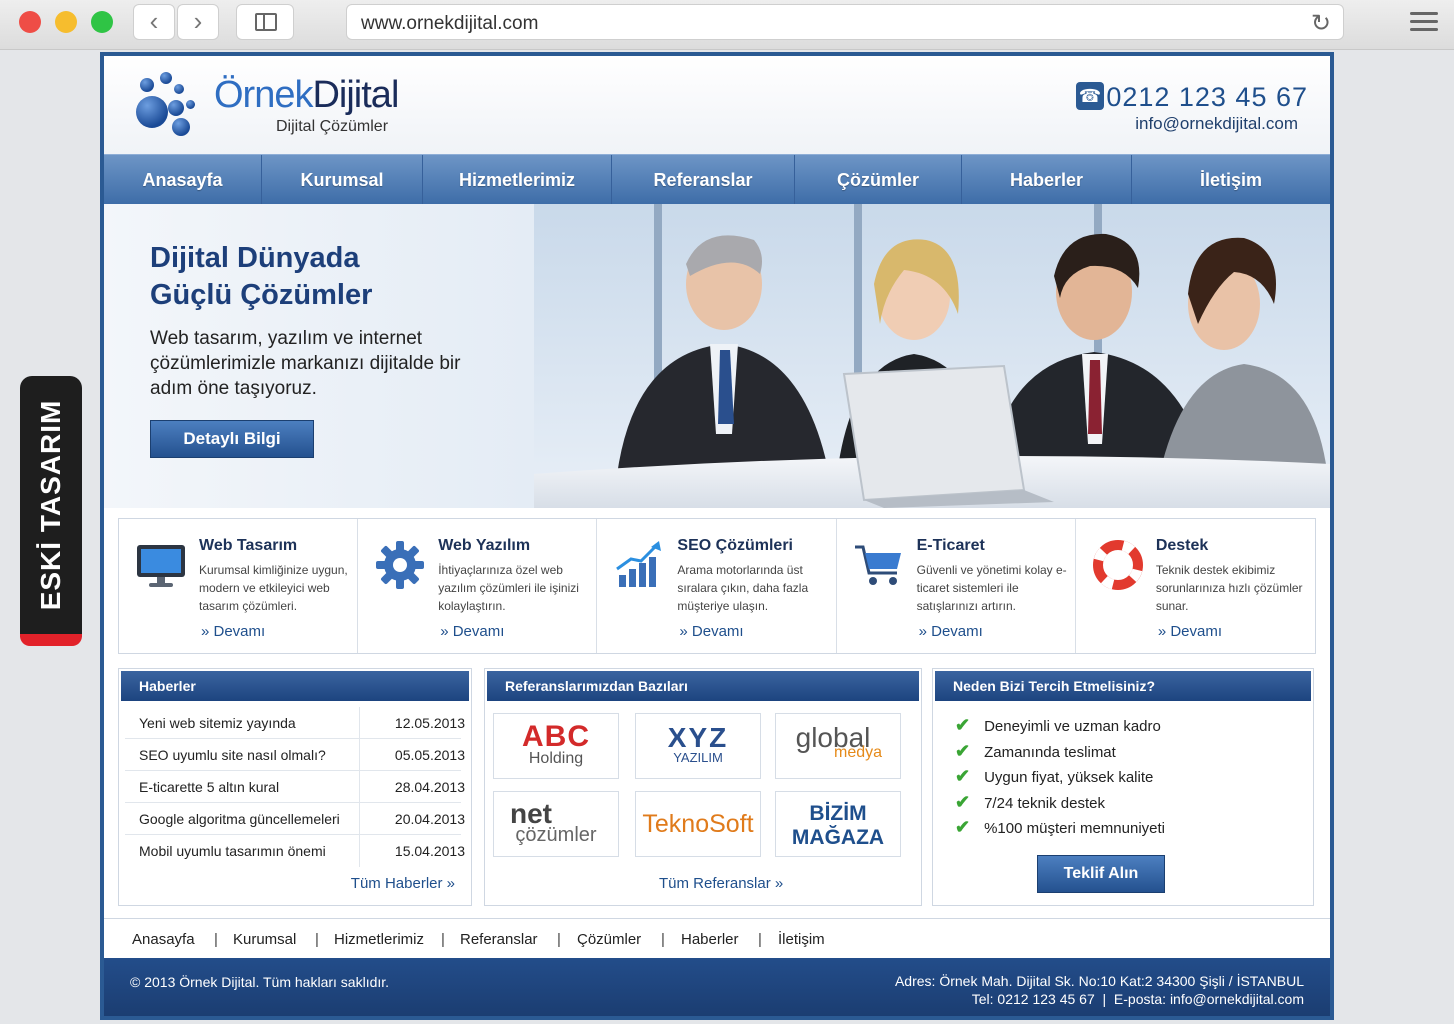  What do you see at coordinates (1035, 751) in the screenshot?
I see `why-us-item: ✔ Zamanında teslimat` at bounding box center [1035, 751].